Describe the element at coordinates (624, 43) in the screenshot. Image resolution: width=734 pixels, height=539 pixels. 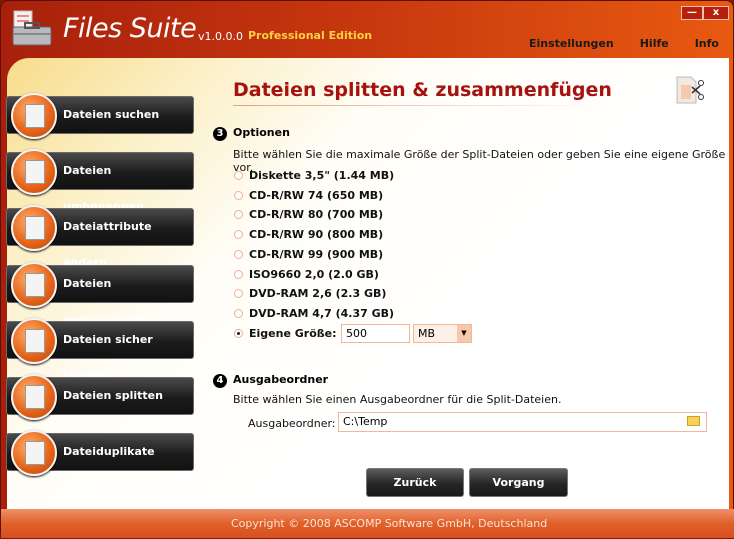
I see `top-menu: Einstellungen Hilfe Info` at that location.